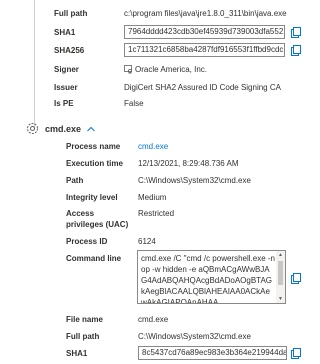  What do you see at coordinates (147, 241) in the screenshot?
I see `pid-value: 6124` at bounding box center [147, 241].